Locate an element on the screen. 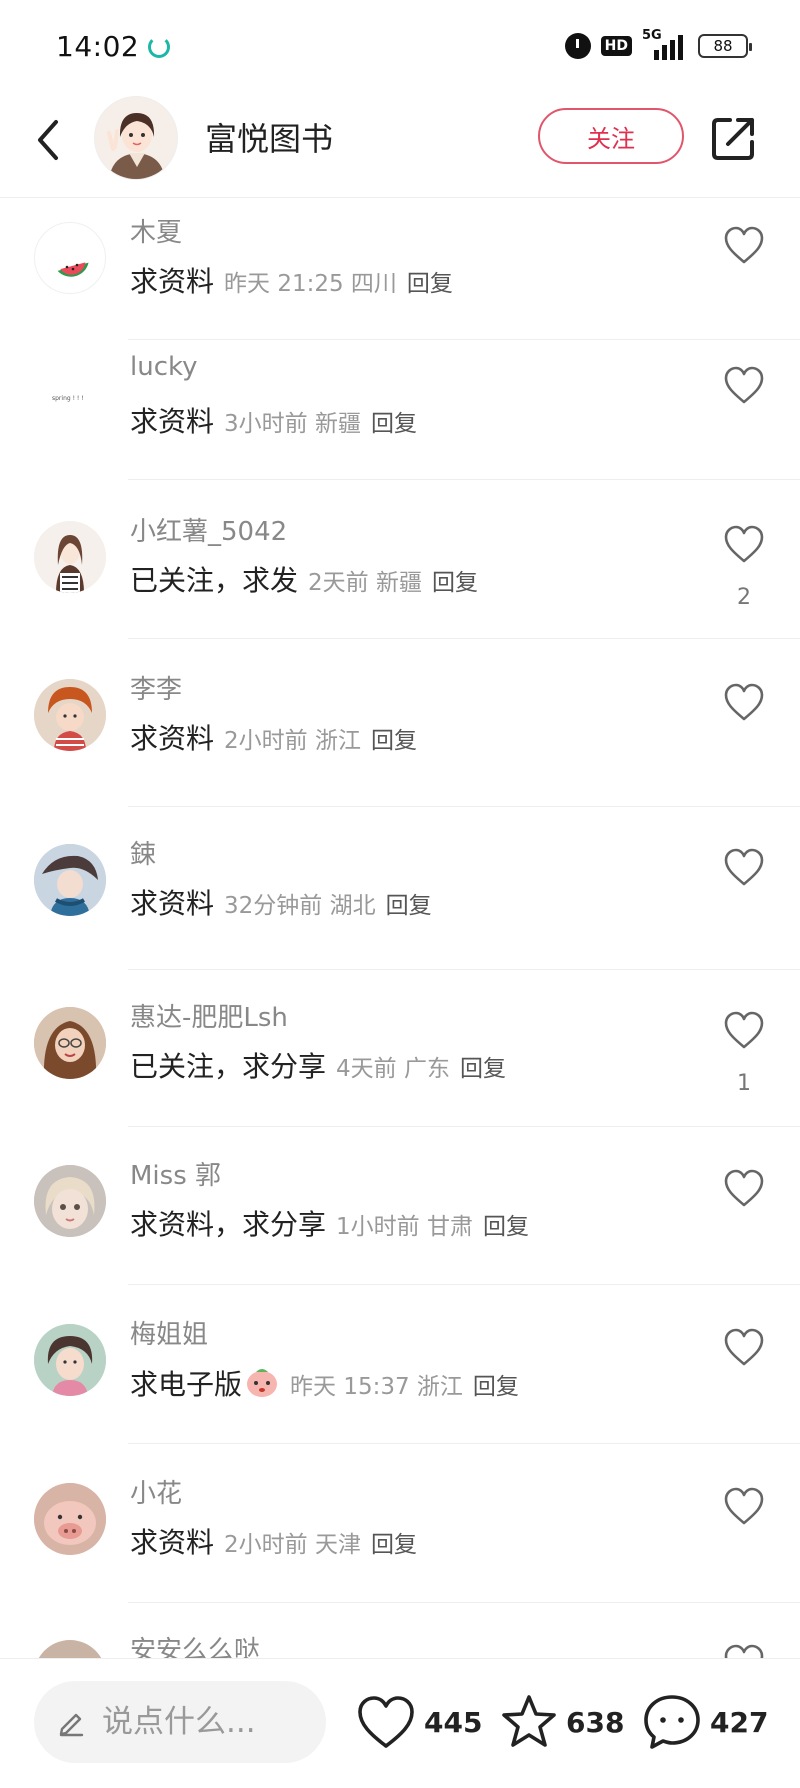 This screenshot has width=800, height=1788. share-icon is located at coordinates (733, 139).